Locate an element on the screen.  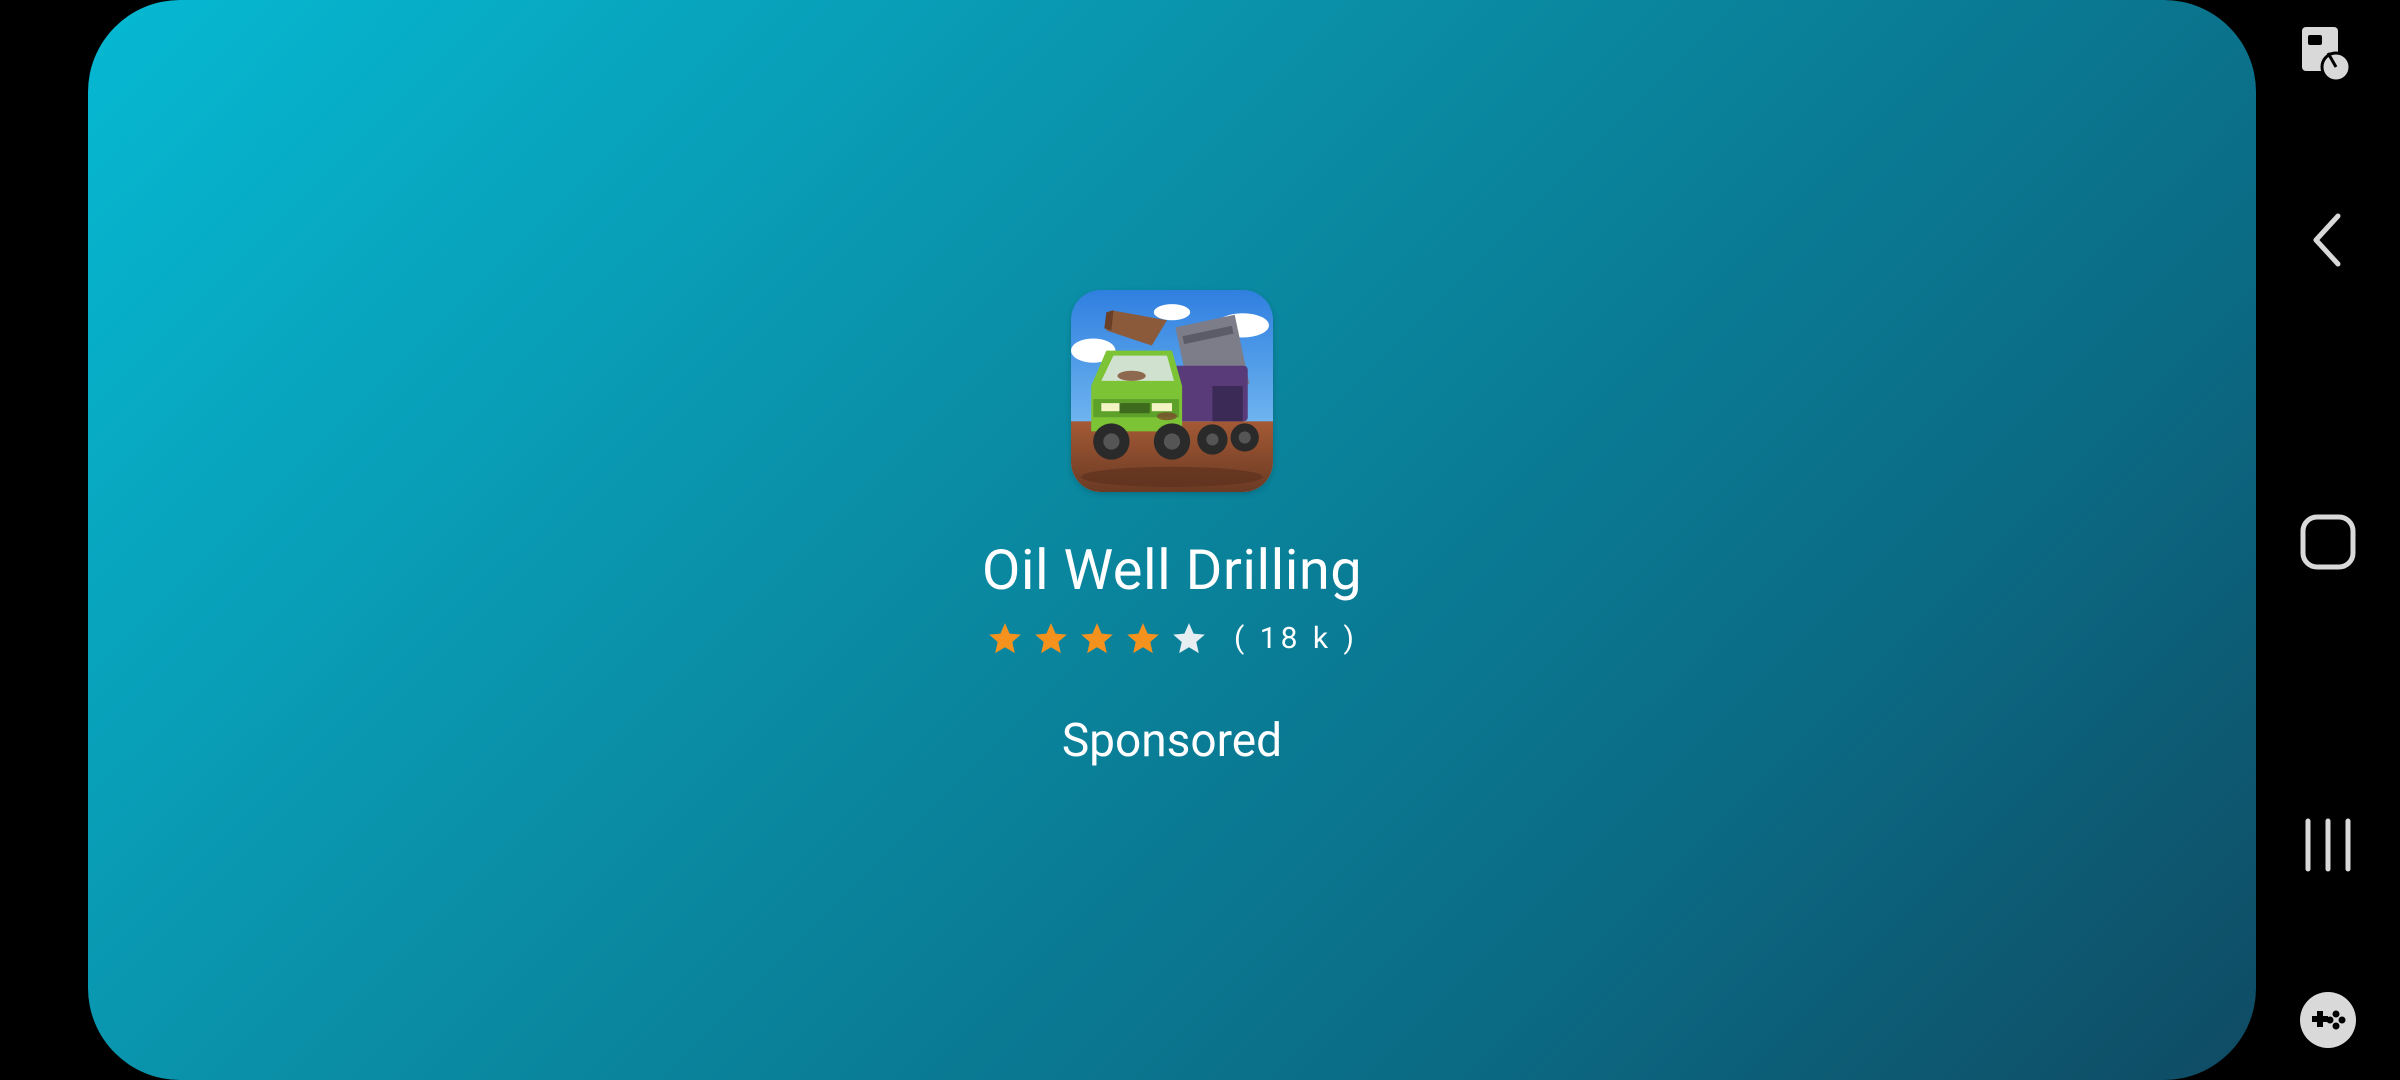
app-title: Oil Well Drilling is located at coordinates (1172, 570).